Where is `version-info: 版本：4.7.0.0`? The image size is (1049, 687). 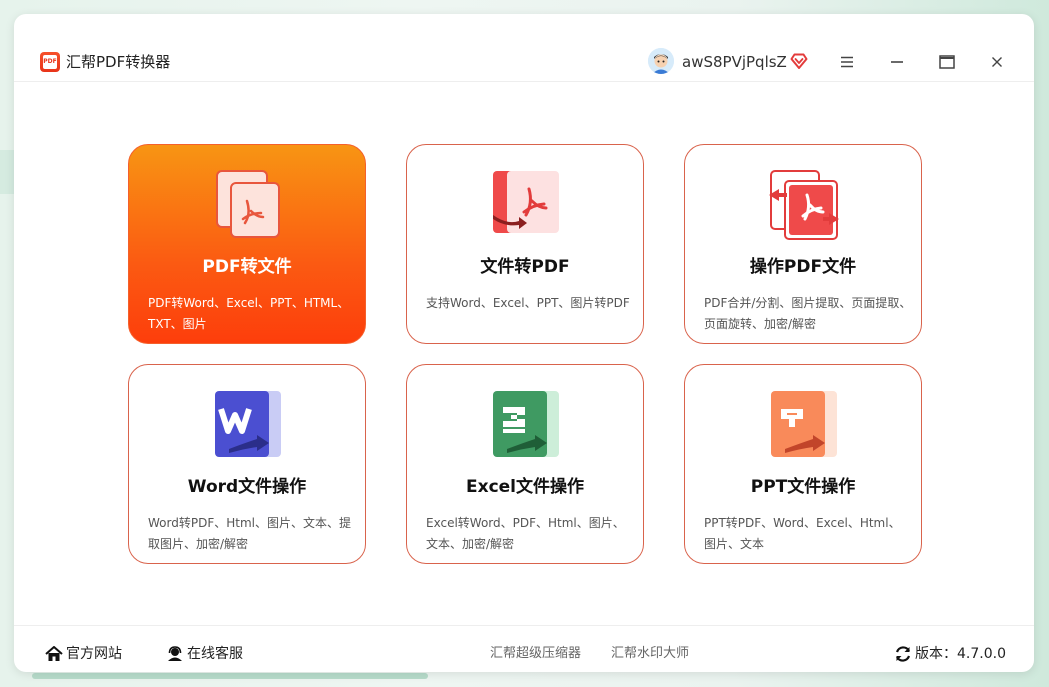
version-info: 版本：4.7.0.0 is located at coordinates (950, 654).